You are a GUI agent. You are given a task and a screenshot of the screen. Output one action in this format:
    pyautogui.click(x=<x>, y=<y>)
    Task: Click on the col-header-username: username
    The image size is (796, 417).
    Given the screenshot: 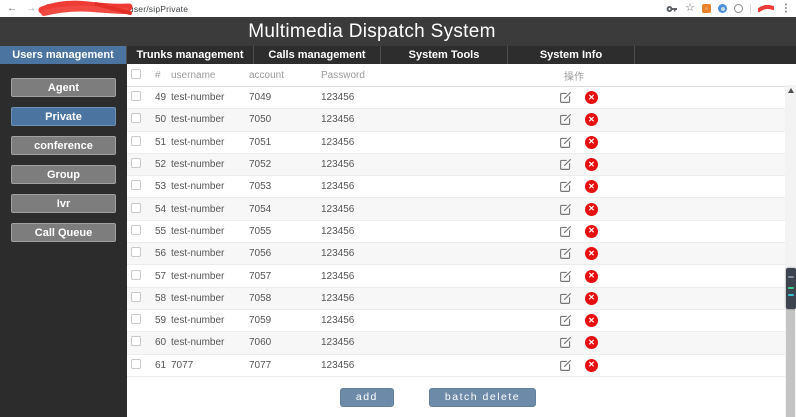 What is the action you would take?
    pyautogui.click(x=193, y=75)
    